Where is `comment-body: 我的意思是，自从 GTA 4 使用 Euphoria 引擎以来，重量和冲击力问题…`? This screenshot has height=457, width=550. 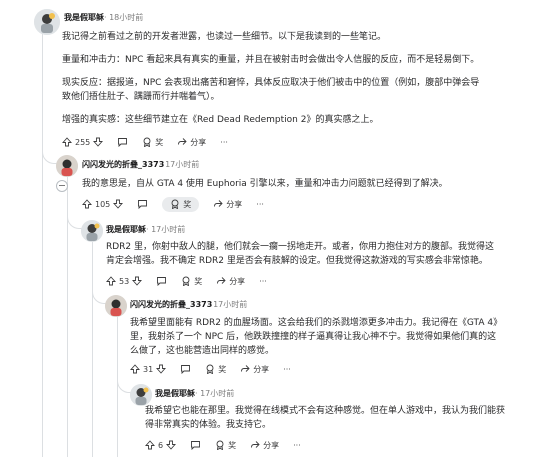
comment-body: 我的意思是，自从 GTA 4 使用 Euphoria 引擎以来，重量和冲击力问题… is located at coordinates (292, 184).